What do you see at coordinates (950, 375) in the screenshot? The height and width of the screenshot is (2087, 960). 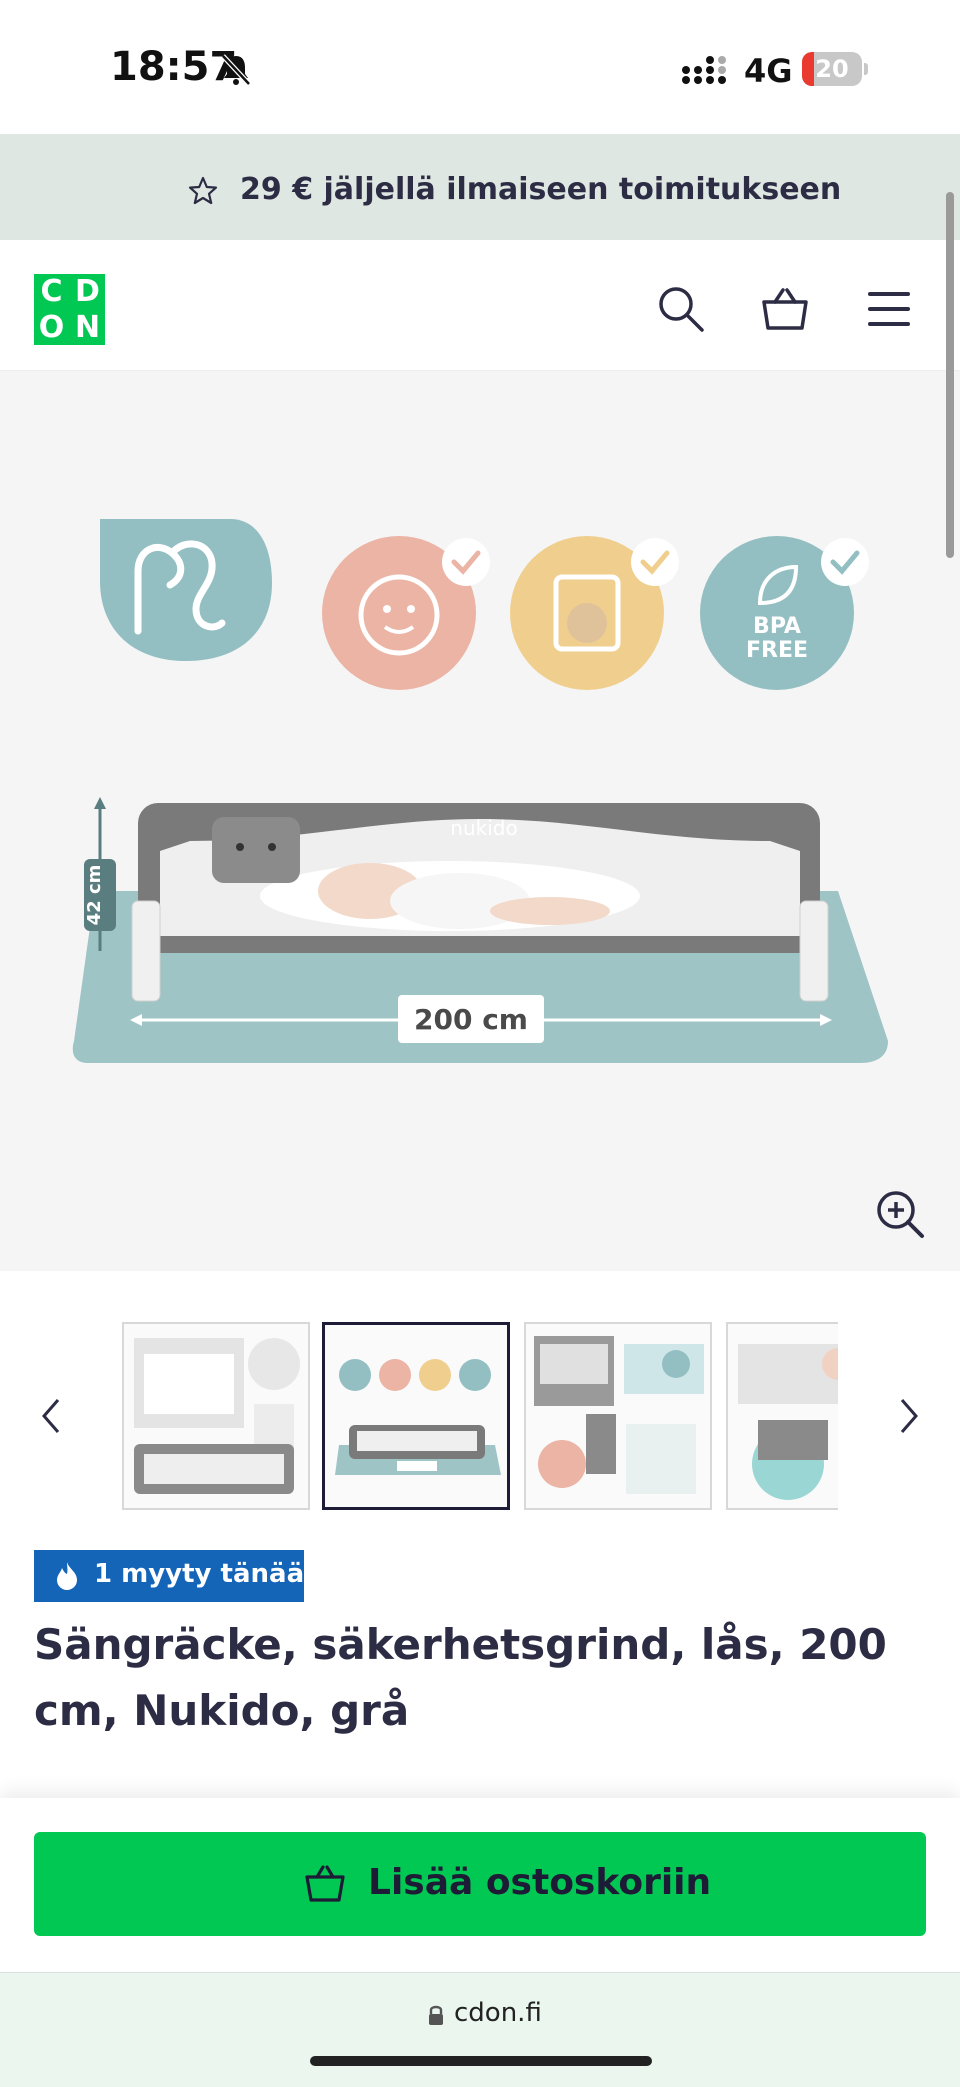 I see `page-scrollbar` at bounding box center [950, 375].